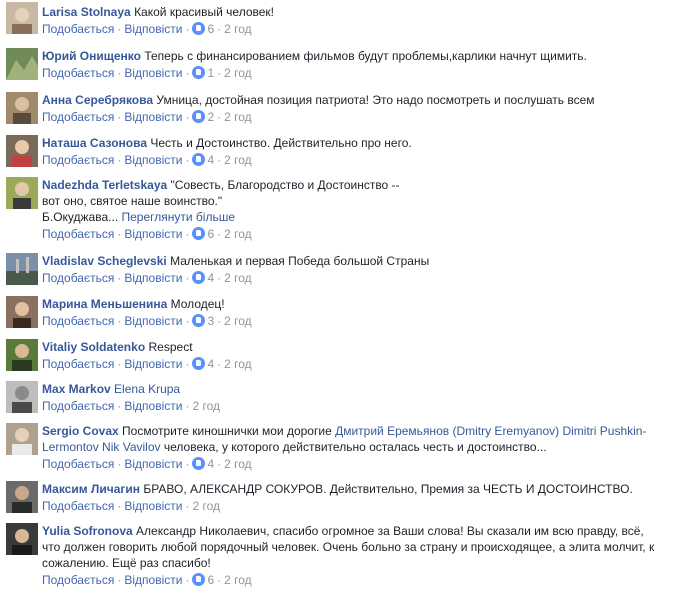 Image resolution: width=685 pixels, height=601 pixels. I want to click on comment-author: Nadezhda Terletskaya, so click(104, 185).